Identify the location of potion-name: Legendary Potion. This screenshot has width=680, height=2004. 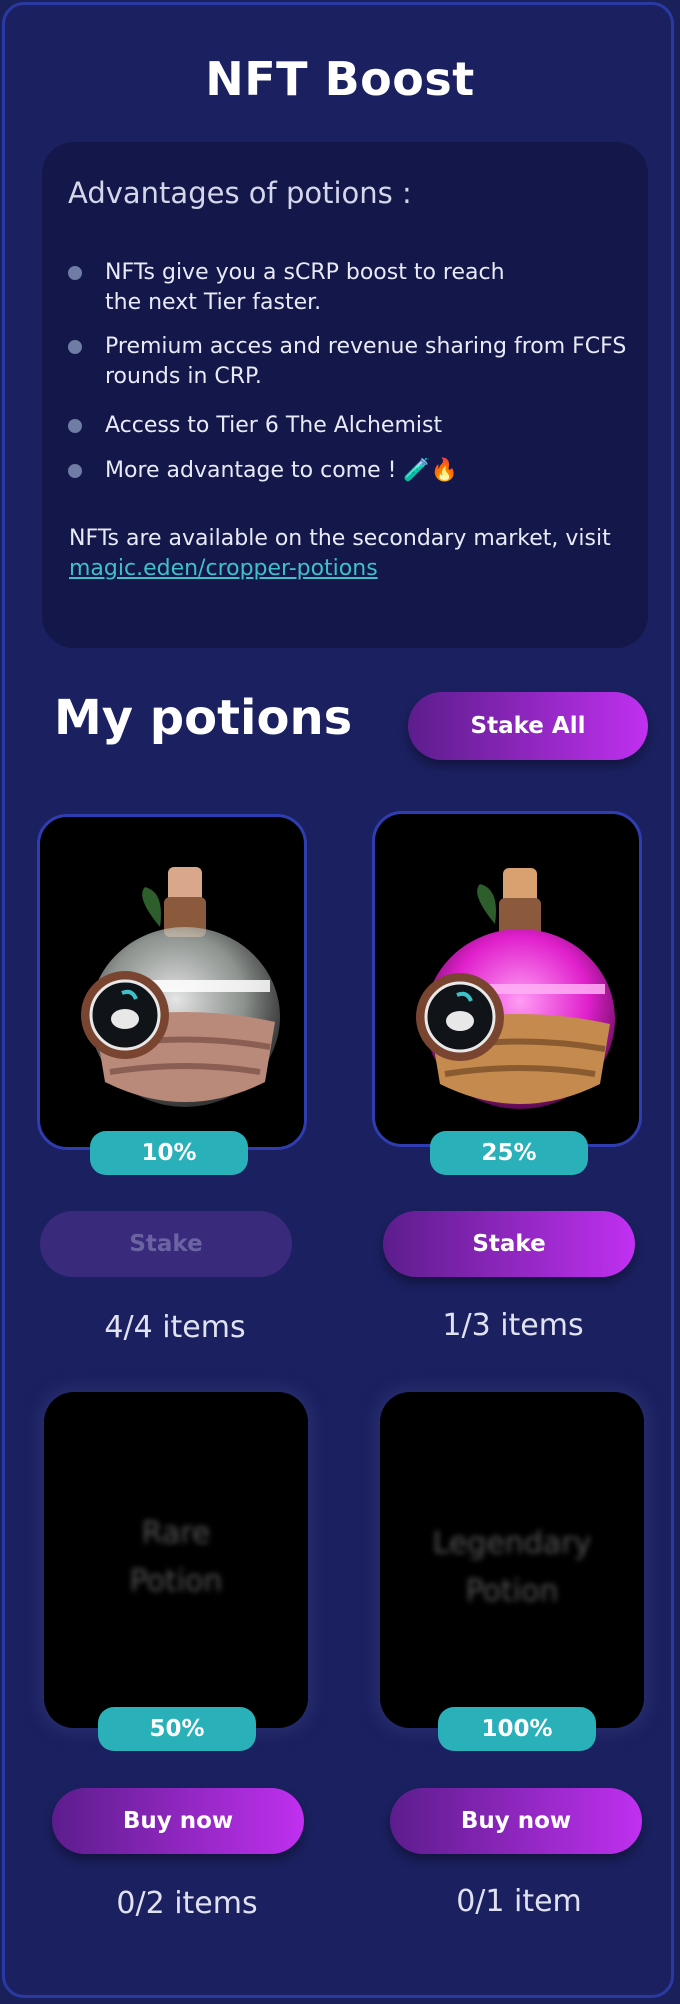
(512, 1567).